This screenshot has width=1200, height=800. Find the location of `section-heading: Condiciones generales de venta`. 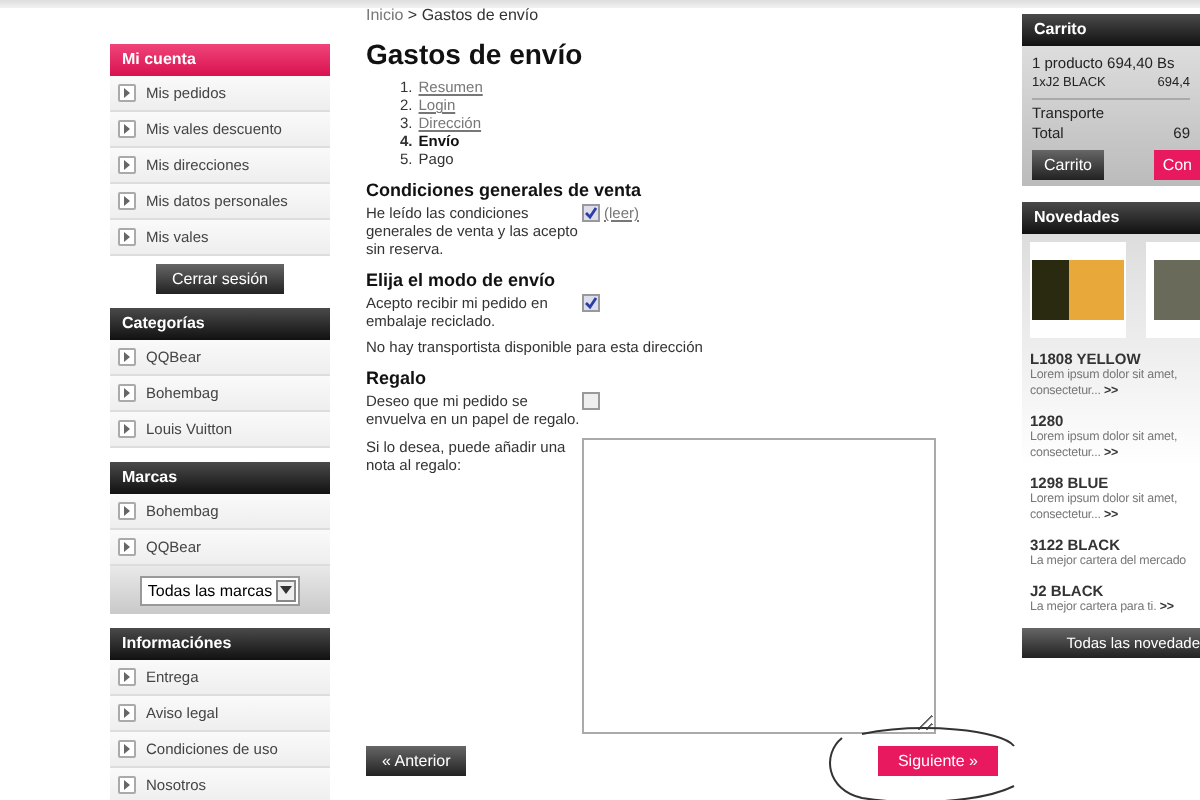

section-heading: Condiciones generales de venta is located at coordinates (505, 190).